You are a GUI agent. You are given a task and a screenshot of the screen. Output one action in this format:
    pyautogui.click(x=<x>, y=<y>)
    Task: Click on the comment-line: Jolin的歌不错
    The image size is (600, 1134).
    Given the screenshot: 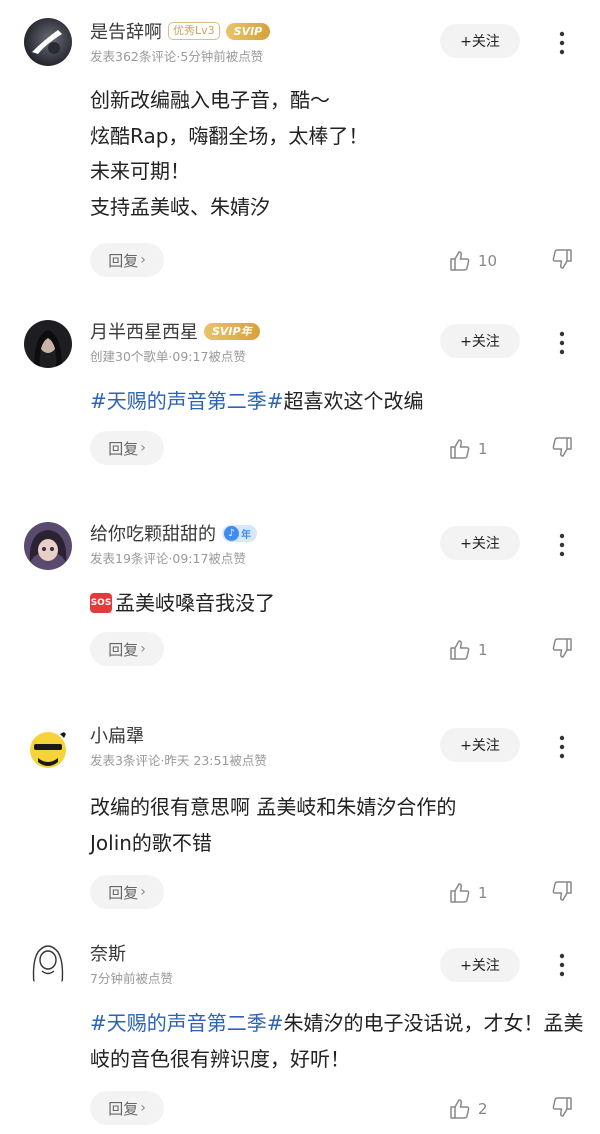 What is the action you would take?
    pyautogui.click(x=151, y=842)
    